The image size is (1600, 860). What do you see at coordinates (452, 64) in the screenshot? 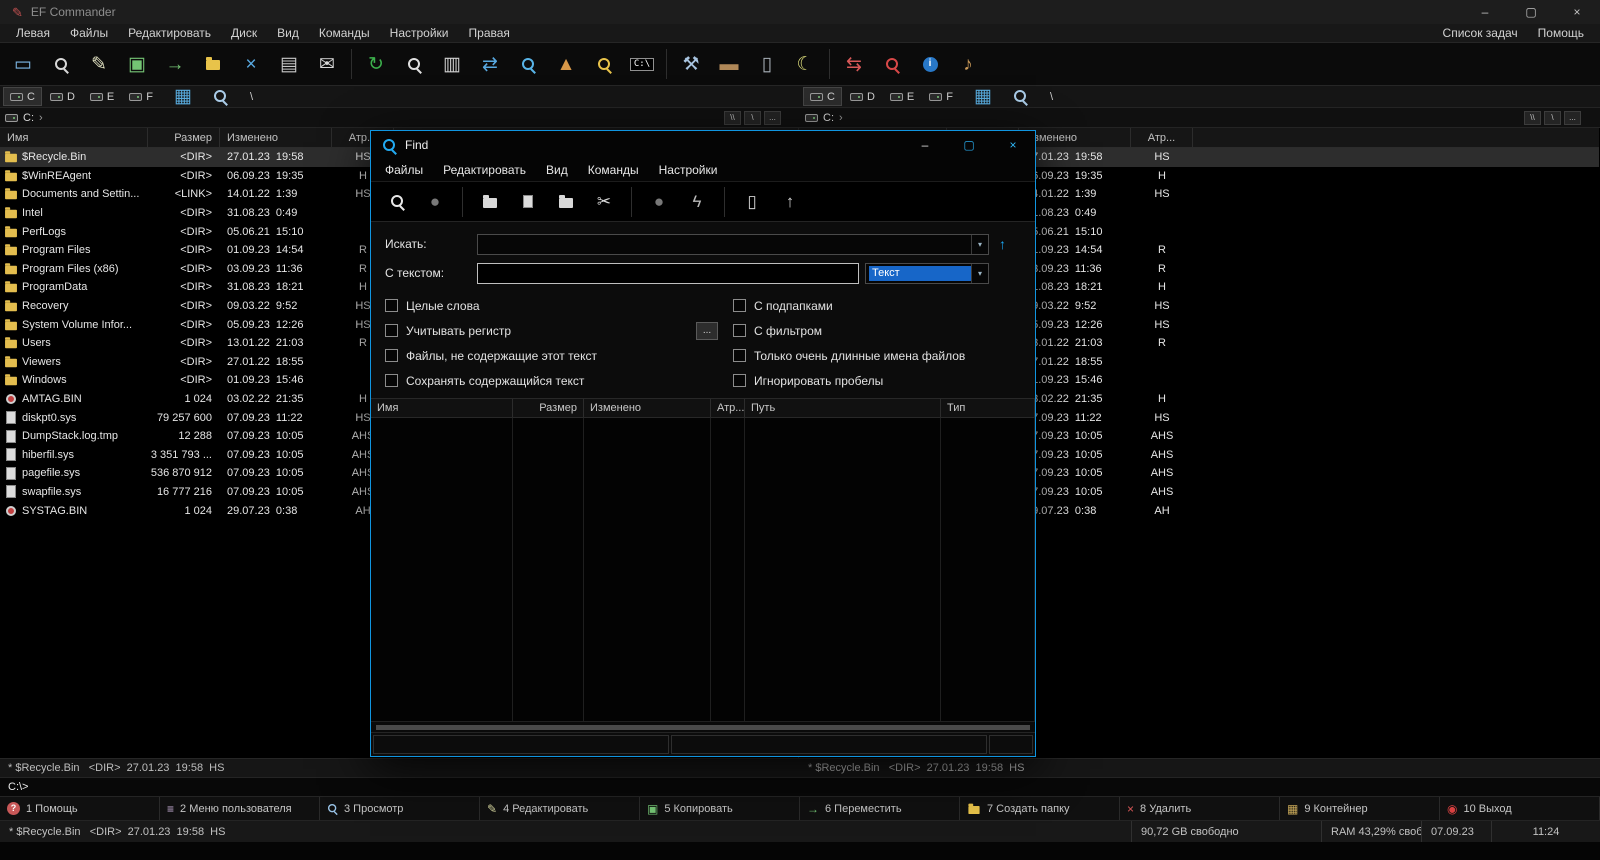
I see `view-mode-button: ▥` at bounding box center [452, 64].